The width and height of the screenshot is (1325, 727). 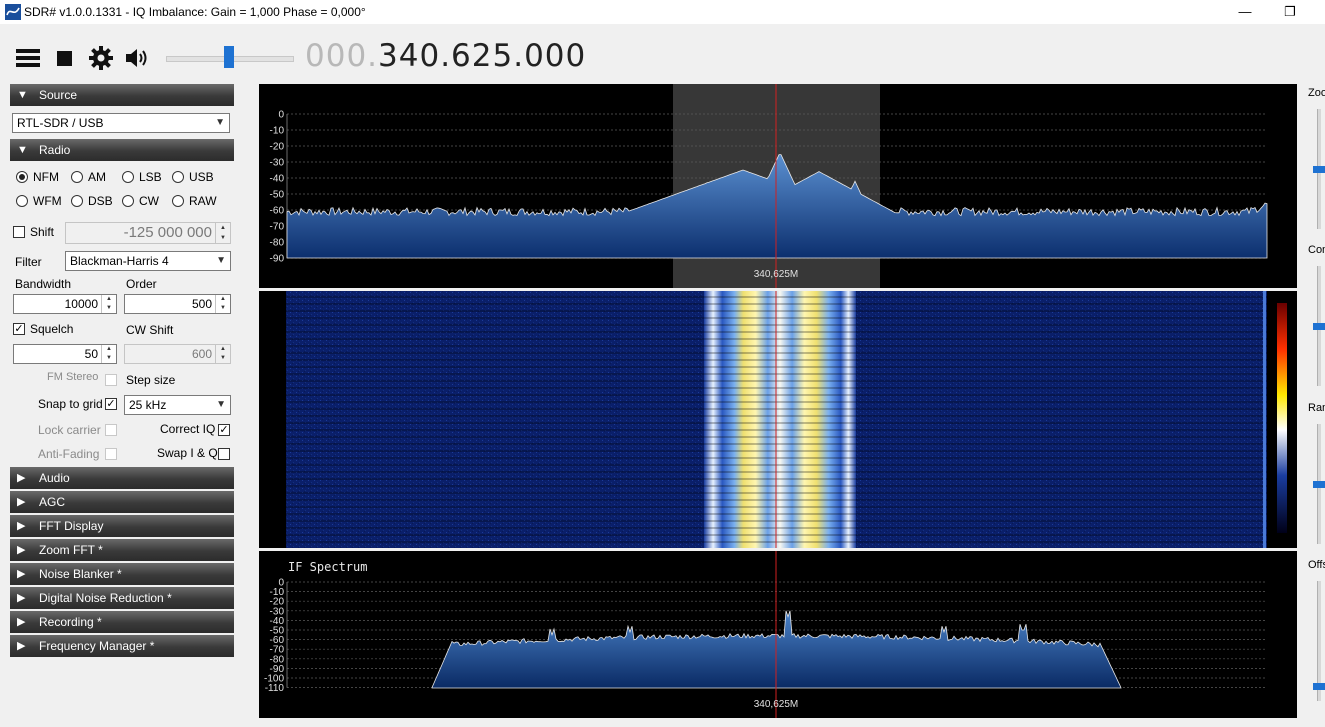 What do you see at coordinates (101, 58) in the screenshot?
I see `settings-gear-icon` at bounding box center [101, 58].